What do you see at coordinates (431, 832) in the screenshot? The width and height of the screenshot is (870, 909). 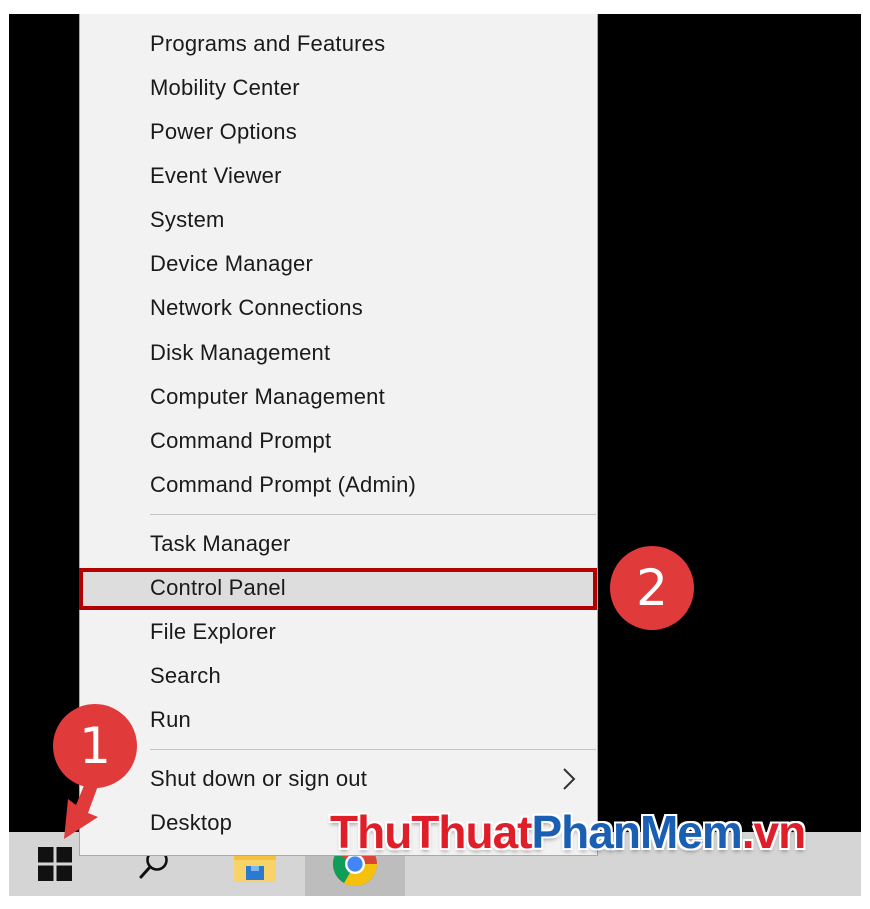 I see `watermark-part-1: ThuThuat` at bounding box center [431, 832].